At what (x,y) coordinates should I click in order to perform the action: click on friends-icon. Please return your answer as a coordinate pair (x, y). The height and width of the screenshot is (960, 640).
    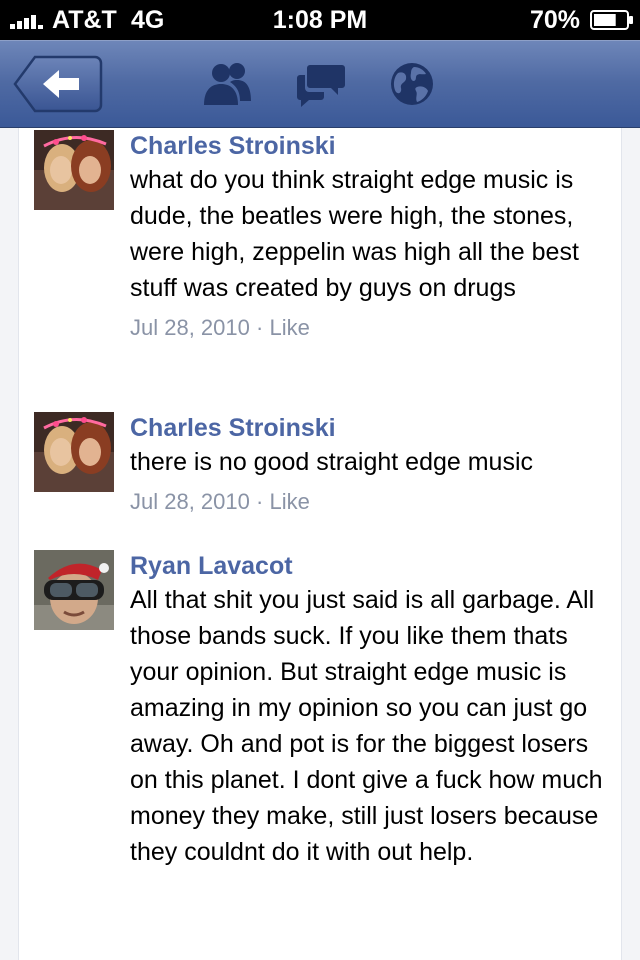
    Looking at the image, I should click on (227, 84).